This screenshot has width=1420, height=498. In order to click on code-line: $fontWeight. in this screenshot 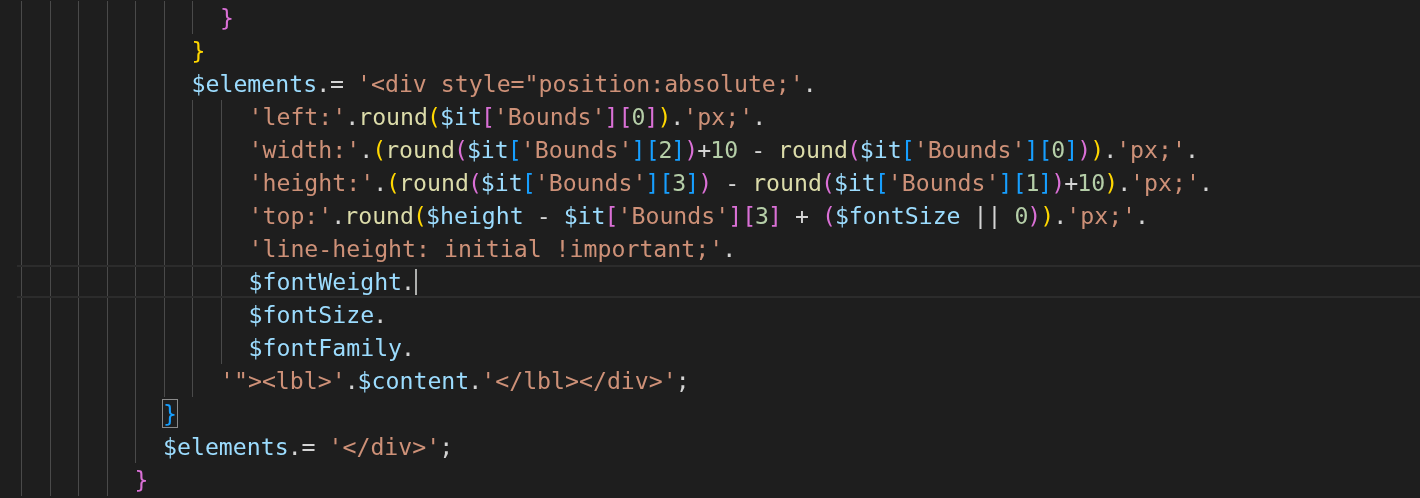, I will do `click(332, 282)`.